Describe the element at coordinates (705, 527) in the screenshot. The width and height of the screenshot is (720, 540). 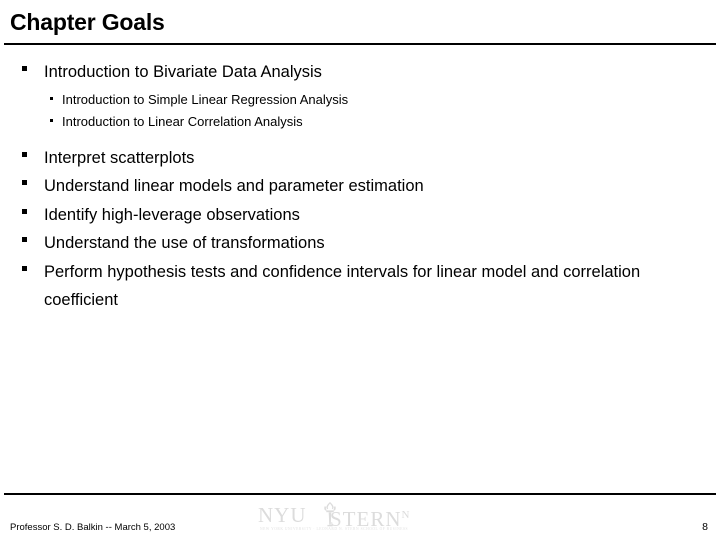
I see `page-number: 8` at that location.